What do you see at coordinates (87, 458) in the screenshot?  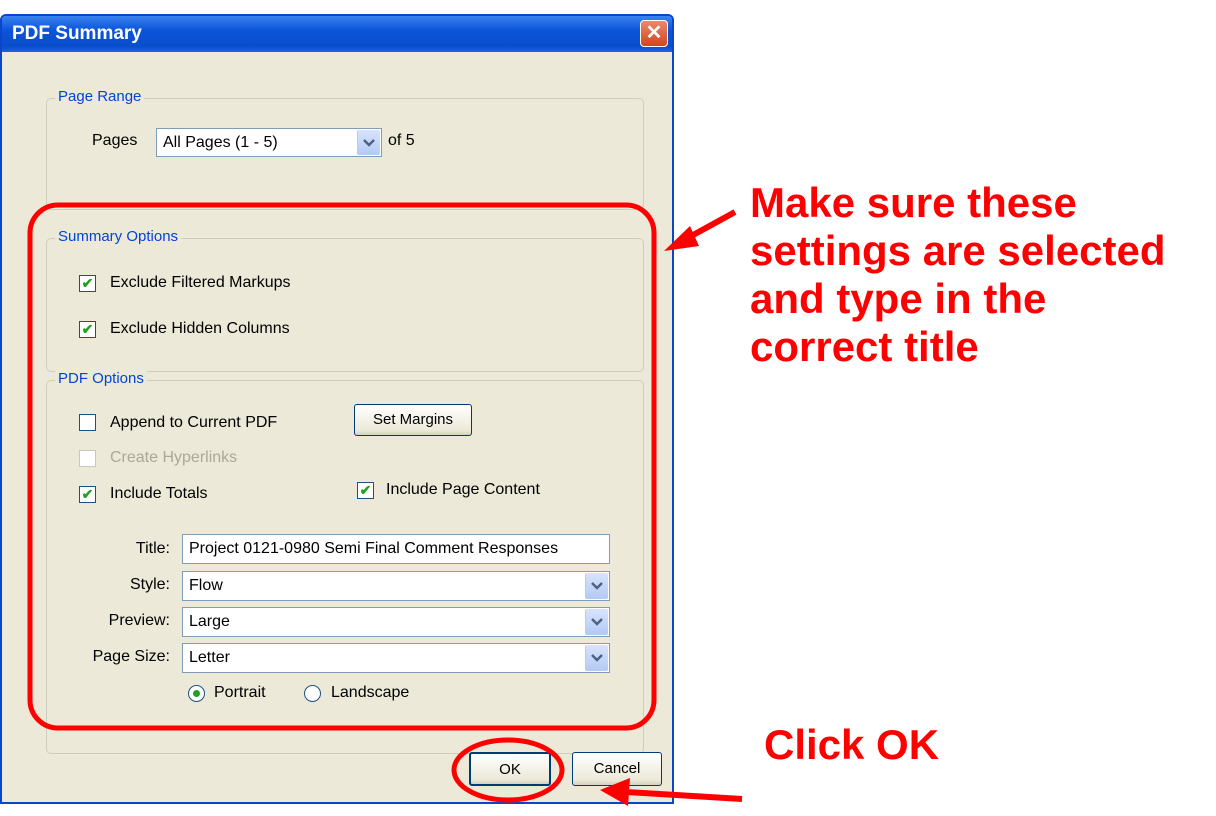 I see `create-hyperlinks-checkbox` at bounding box center [87, 458].